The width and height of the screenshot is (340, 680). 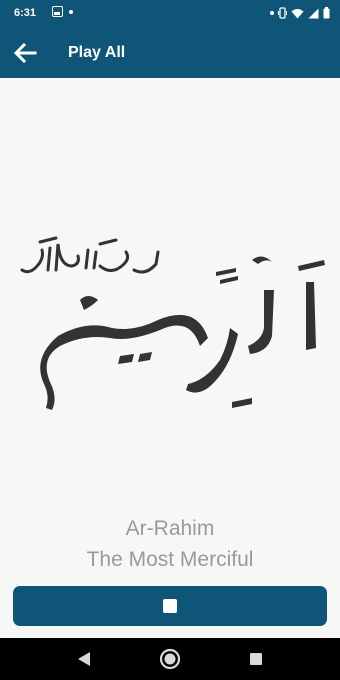 What do you see at coordinates (282, 13) in the screenshot?
I see `vibrate-icon` at bounding box center [282, 13].